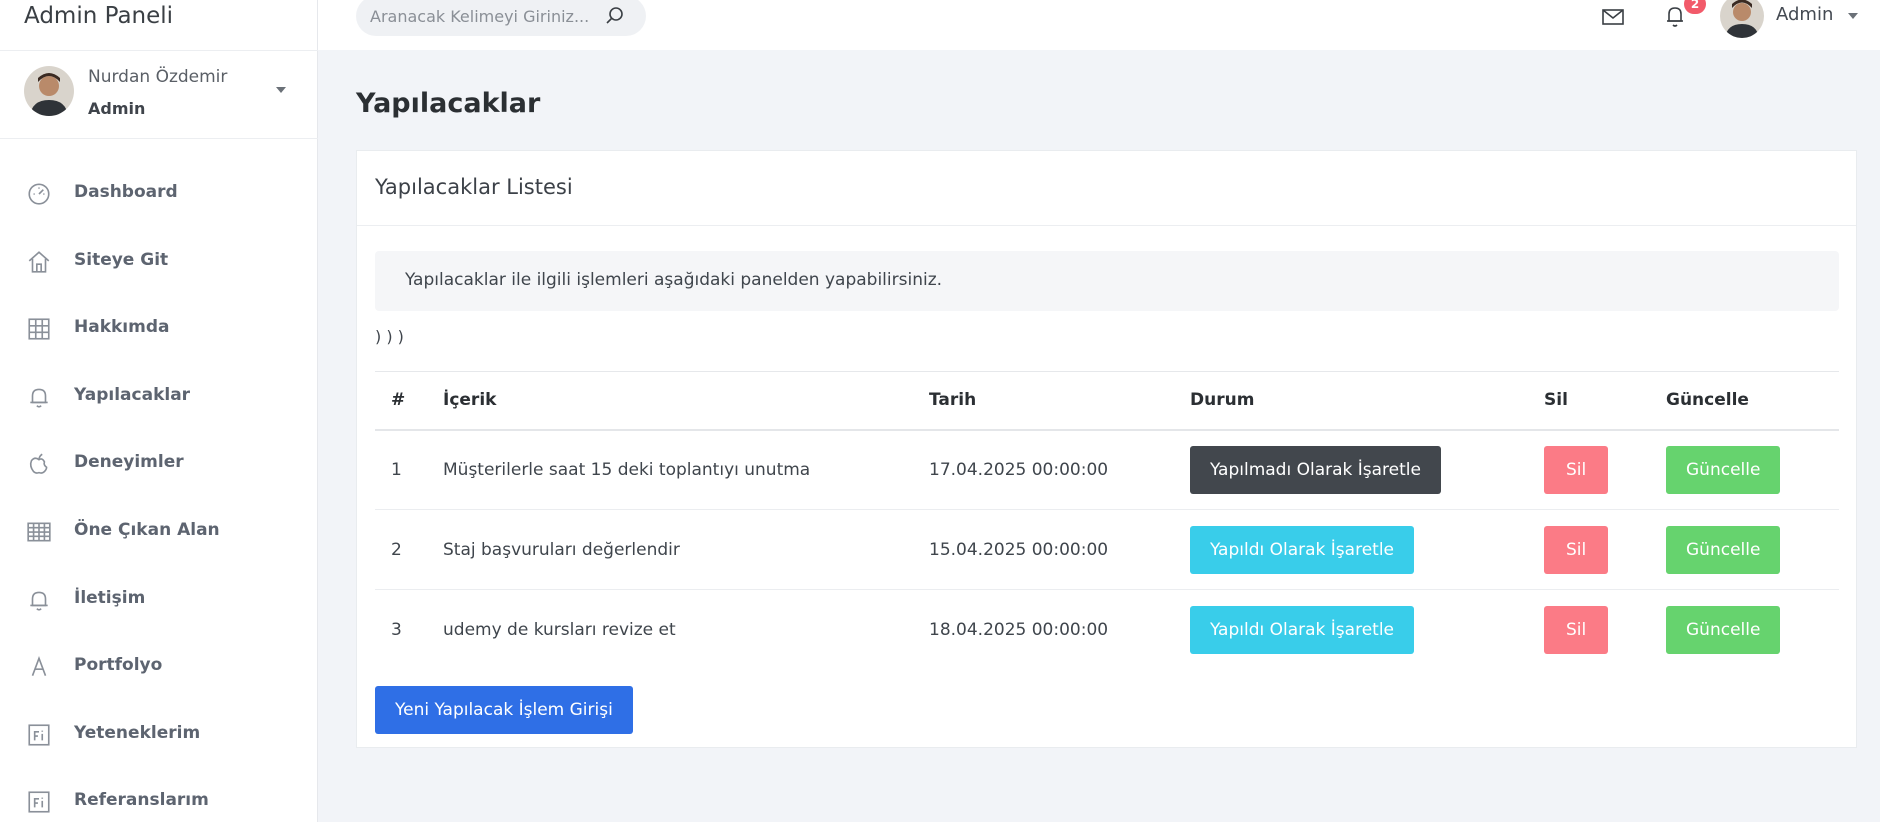  What do you see at coordinates (137, 732) in the screenshot?
I see `sidebar-item-label: Yeteneklerim` at bounding box center [137, 732].